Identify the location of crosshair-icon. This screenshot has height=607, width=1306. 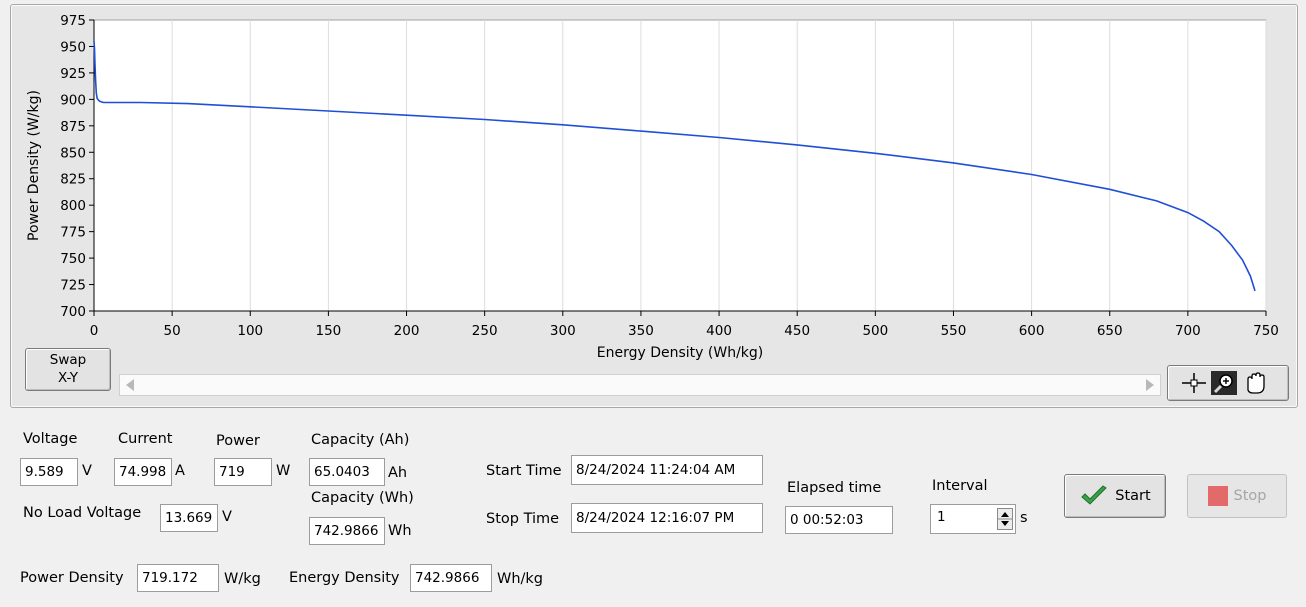
(1194, 383).